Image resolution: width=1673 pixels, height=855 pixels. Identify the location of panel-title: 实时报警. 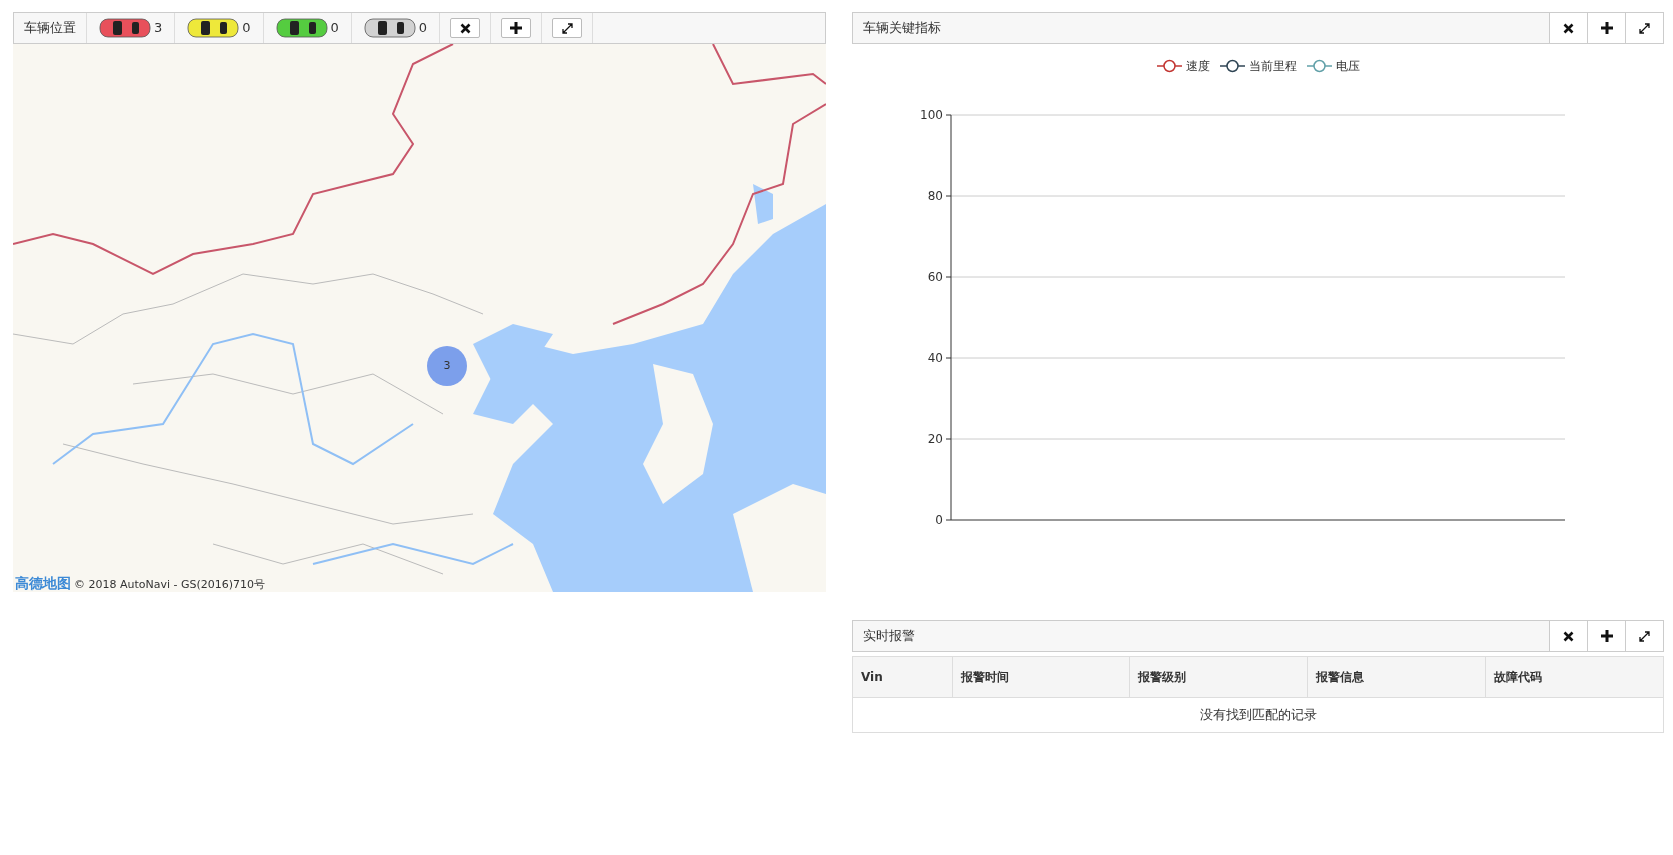
(889, 636).